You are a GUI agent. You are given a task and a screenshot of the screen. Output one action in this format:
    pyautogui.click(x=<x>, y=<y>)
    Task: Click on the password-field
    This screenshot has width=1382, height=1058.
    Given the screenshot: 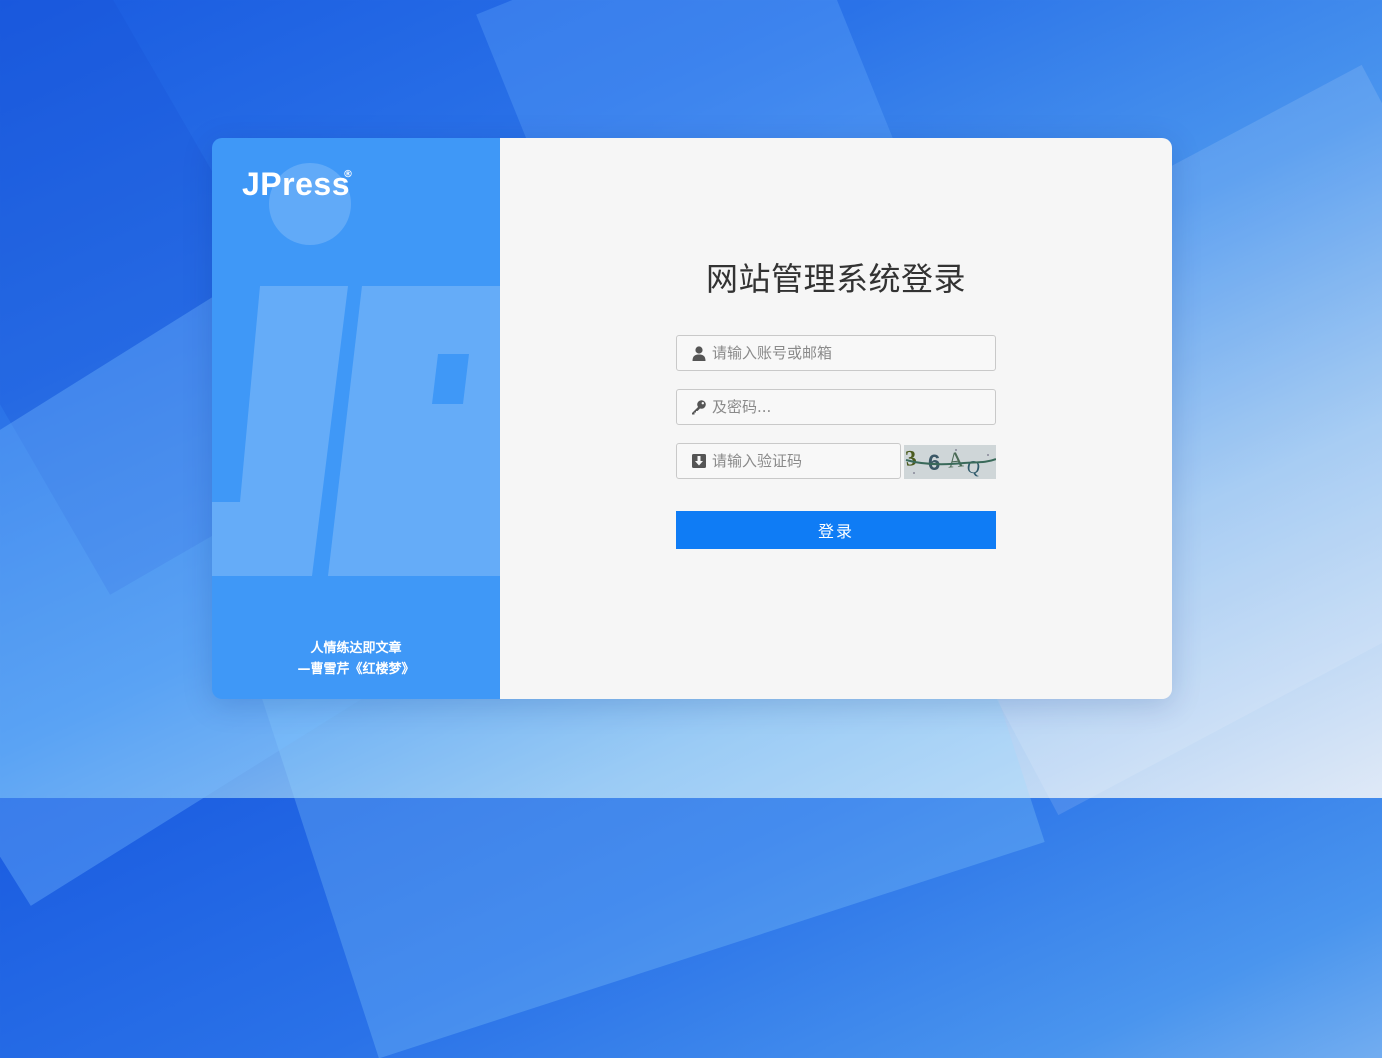 What is the action you would take?
    pyautogui.click(x=836, y=407)
    